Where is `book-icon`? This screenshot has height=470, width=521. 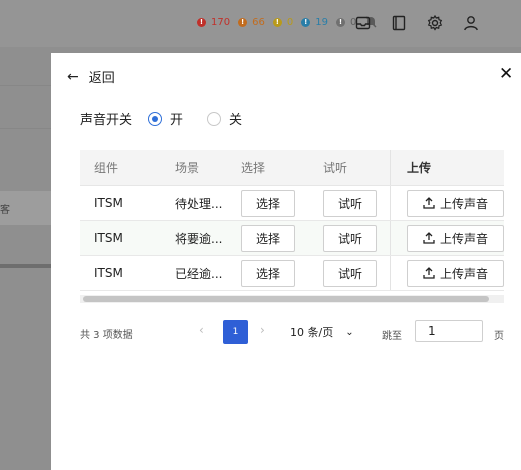 book-icon is located at coordinates (399, 23).